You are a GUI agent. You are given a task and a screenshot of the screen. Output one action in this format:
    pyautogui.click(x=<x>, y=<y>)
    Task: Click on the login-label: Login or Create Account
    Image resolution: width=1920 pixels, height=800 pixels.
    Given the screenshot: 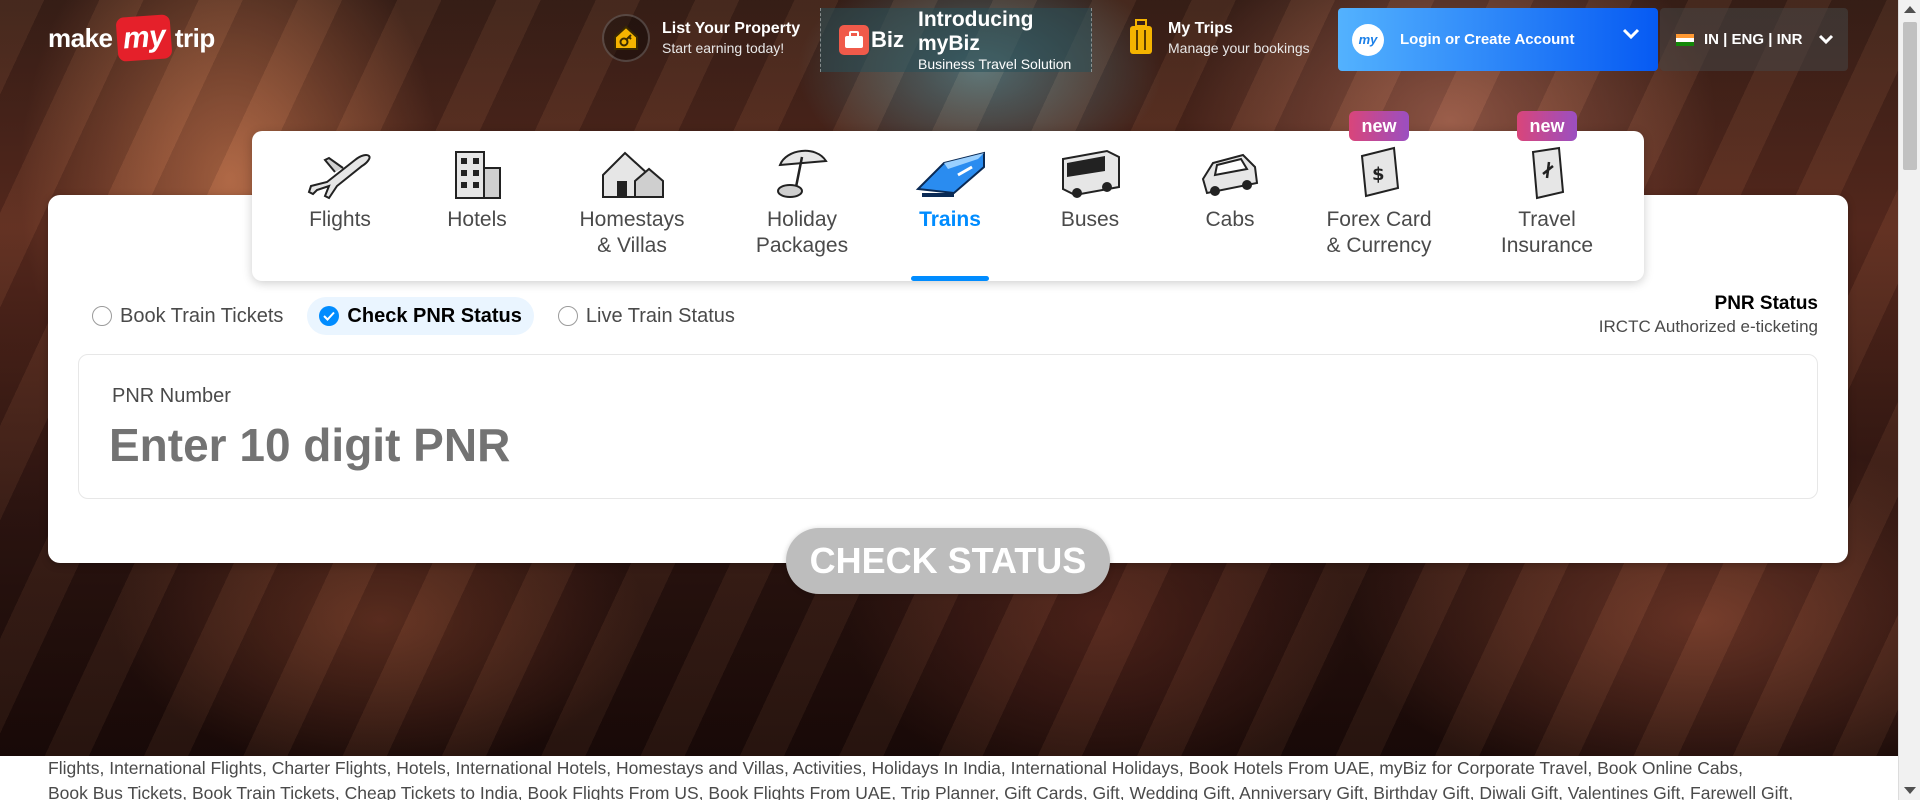 What is the action you would take?
    pyautogui.click(x=1487, y=39)
    